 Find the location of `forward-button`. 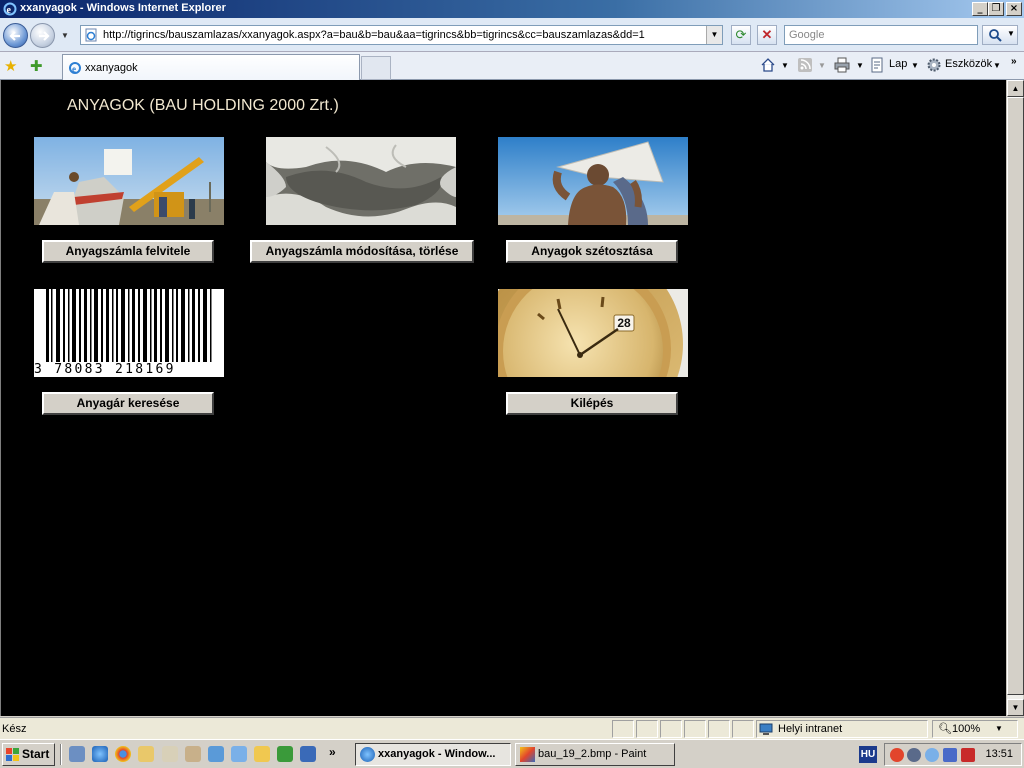

forward-button is located at coordinates (42, 35).